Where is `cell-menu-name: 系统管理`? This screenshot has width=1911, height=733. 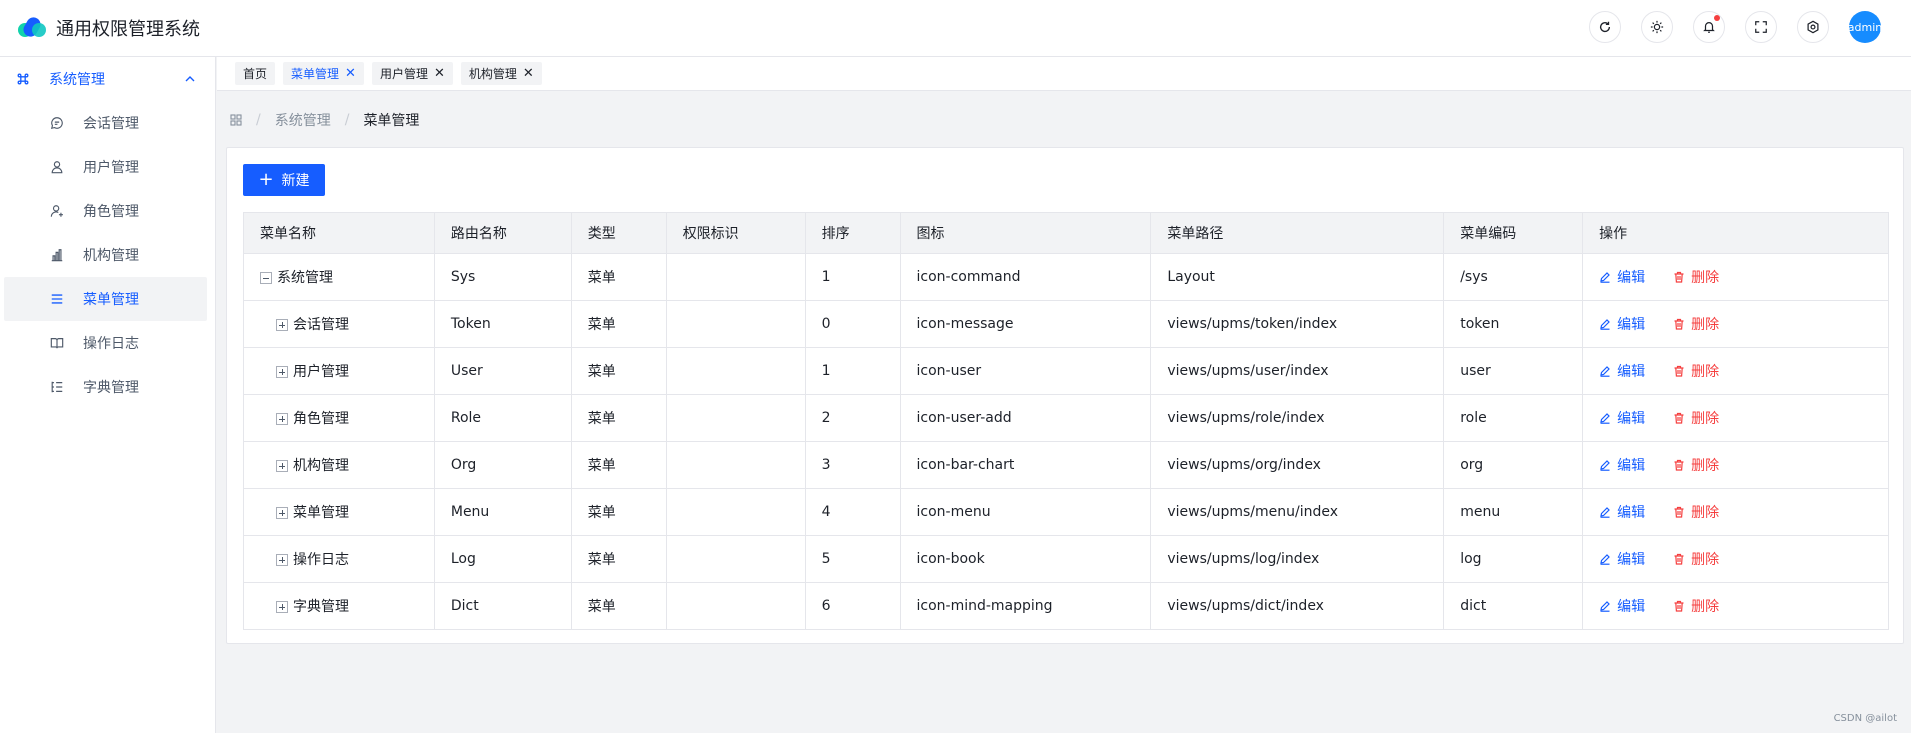
cell-menu-name: 系统管理 is located at coordinates (339, 277).